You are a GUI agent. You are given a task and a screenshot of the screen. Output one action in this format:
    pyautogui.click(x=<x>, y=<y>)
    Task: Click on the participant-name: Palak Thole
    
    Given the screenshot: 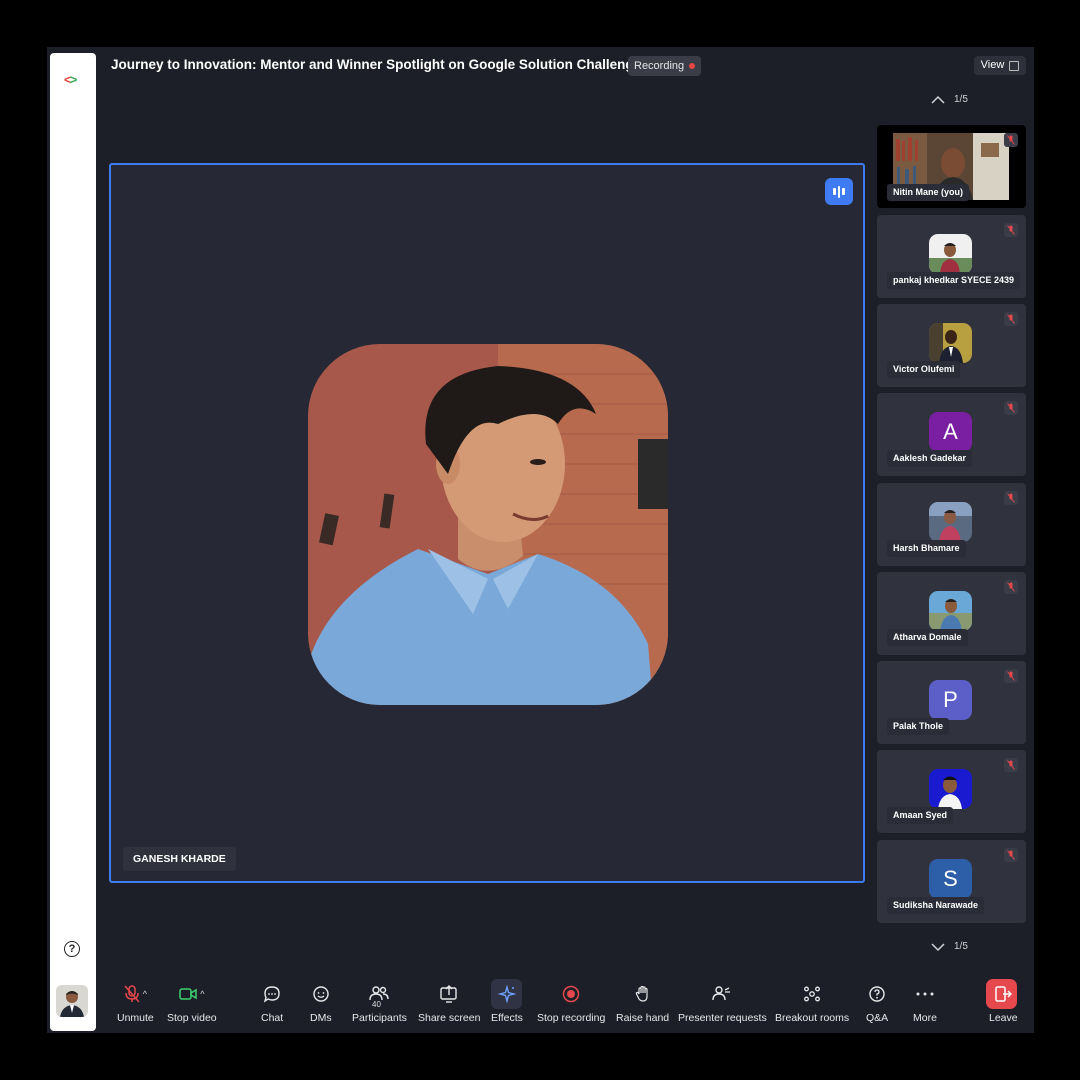 What is the action you would take?
    pyautogui.click(x=918, y=726)
    